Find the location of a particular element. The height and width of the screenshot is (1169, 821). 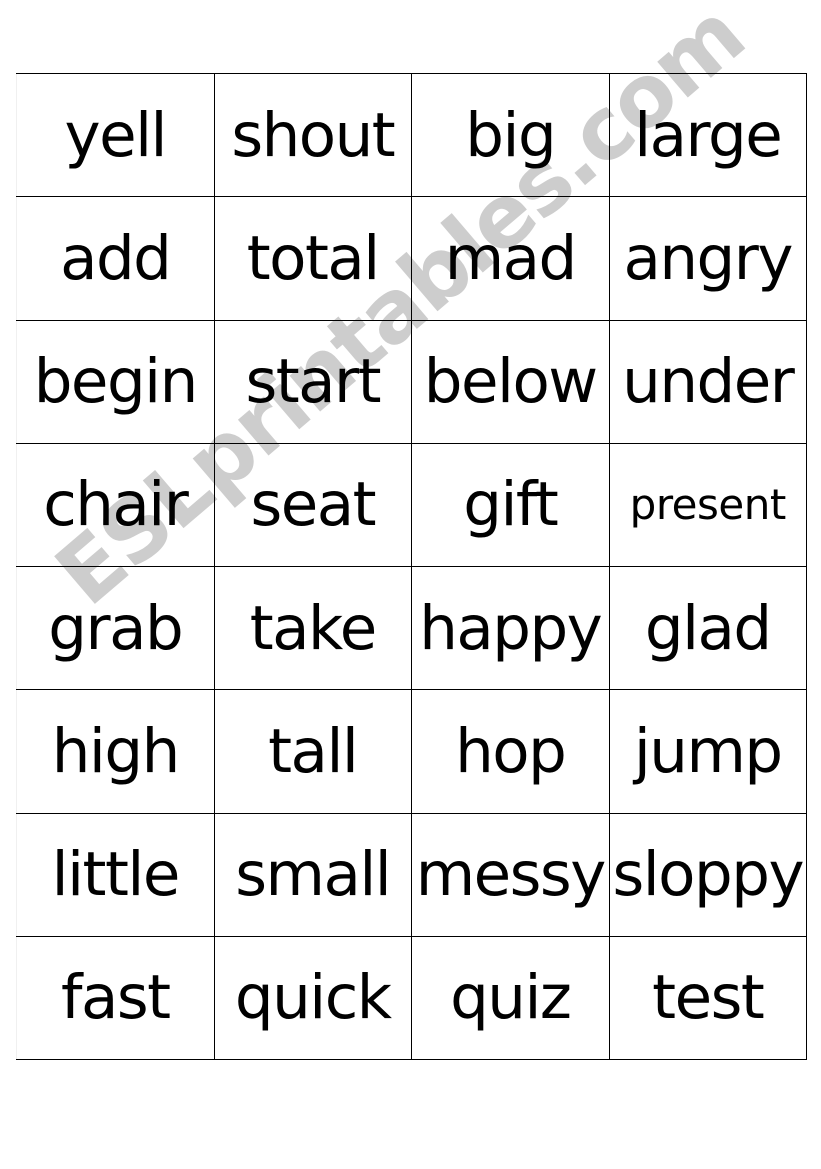

word-cell-r5c2: hop is located at coordinates (510, 751).